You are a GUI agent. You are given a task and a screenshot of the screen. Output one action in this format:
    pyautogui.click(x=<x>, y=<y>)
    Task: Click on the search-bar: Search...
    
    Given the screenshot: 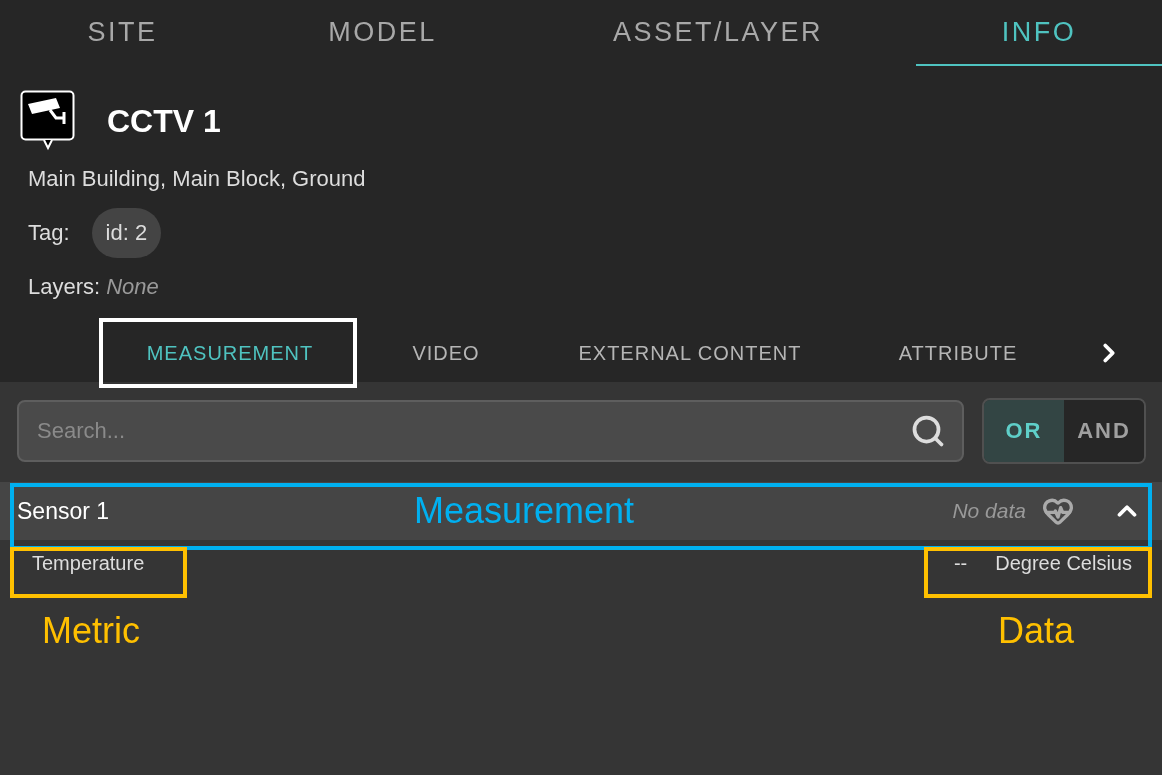 What is the action you would take?
    pyautogui.click(x=490, y=431)
    